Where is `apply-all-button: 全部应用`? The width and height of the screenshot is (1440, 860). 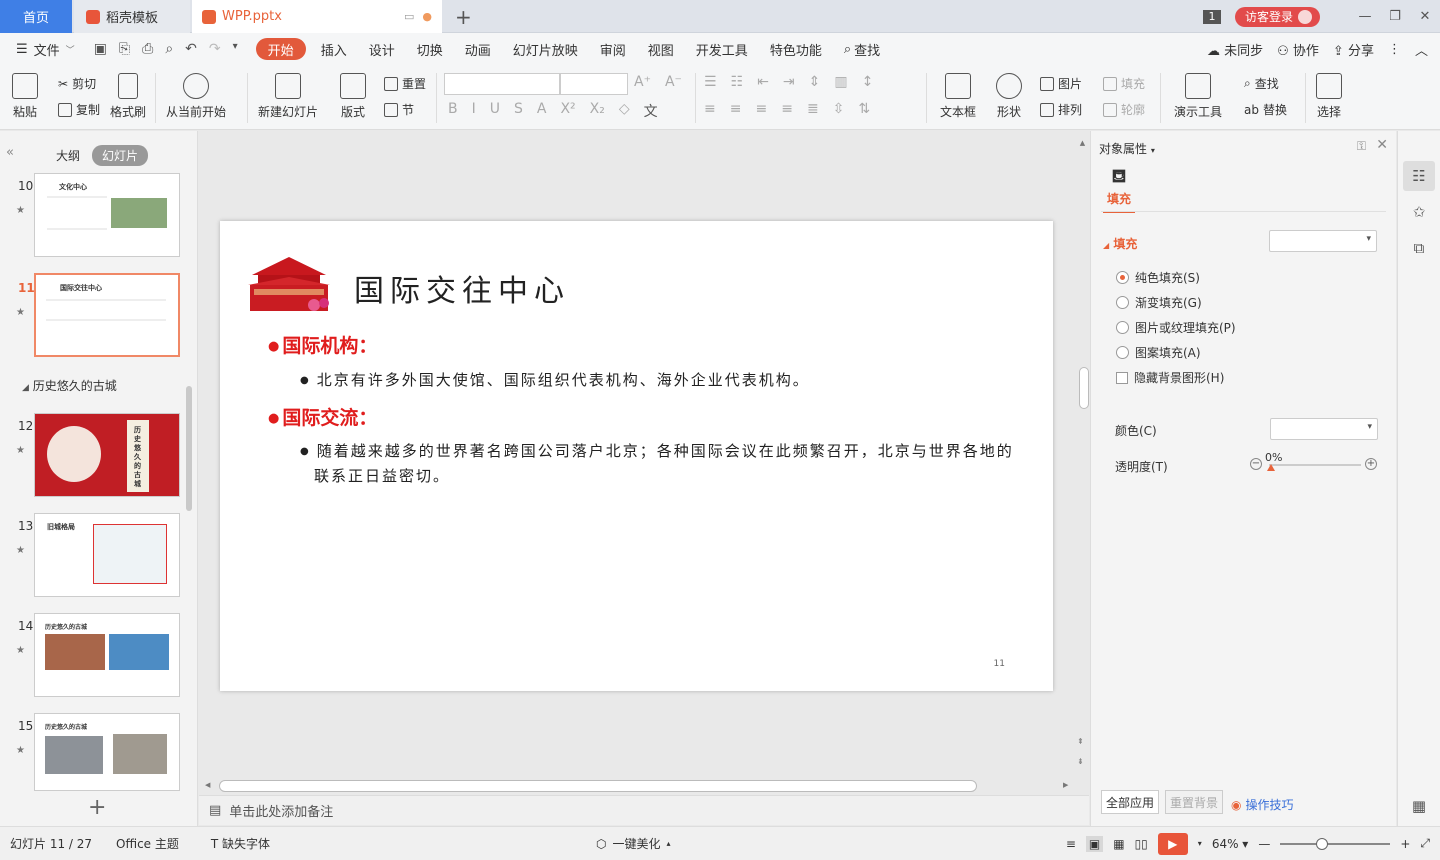 apply-all-button: 全部应用 is located at coordinates (1130, 802).